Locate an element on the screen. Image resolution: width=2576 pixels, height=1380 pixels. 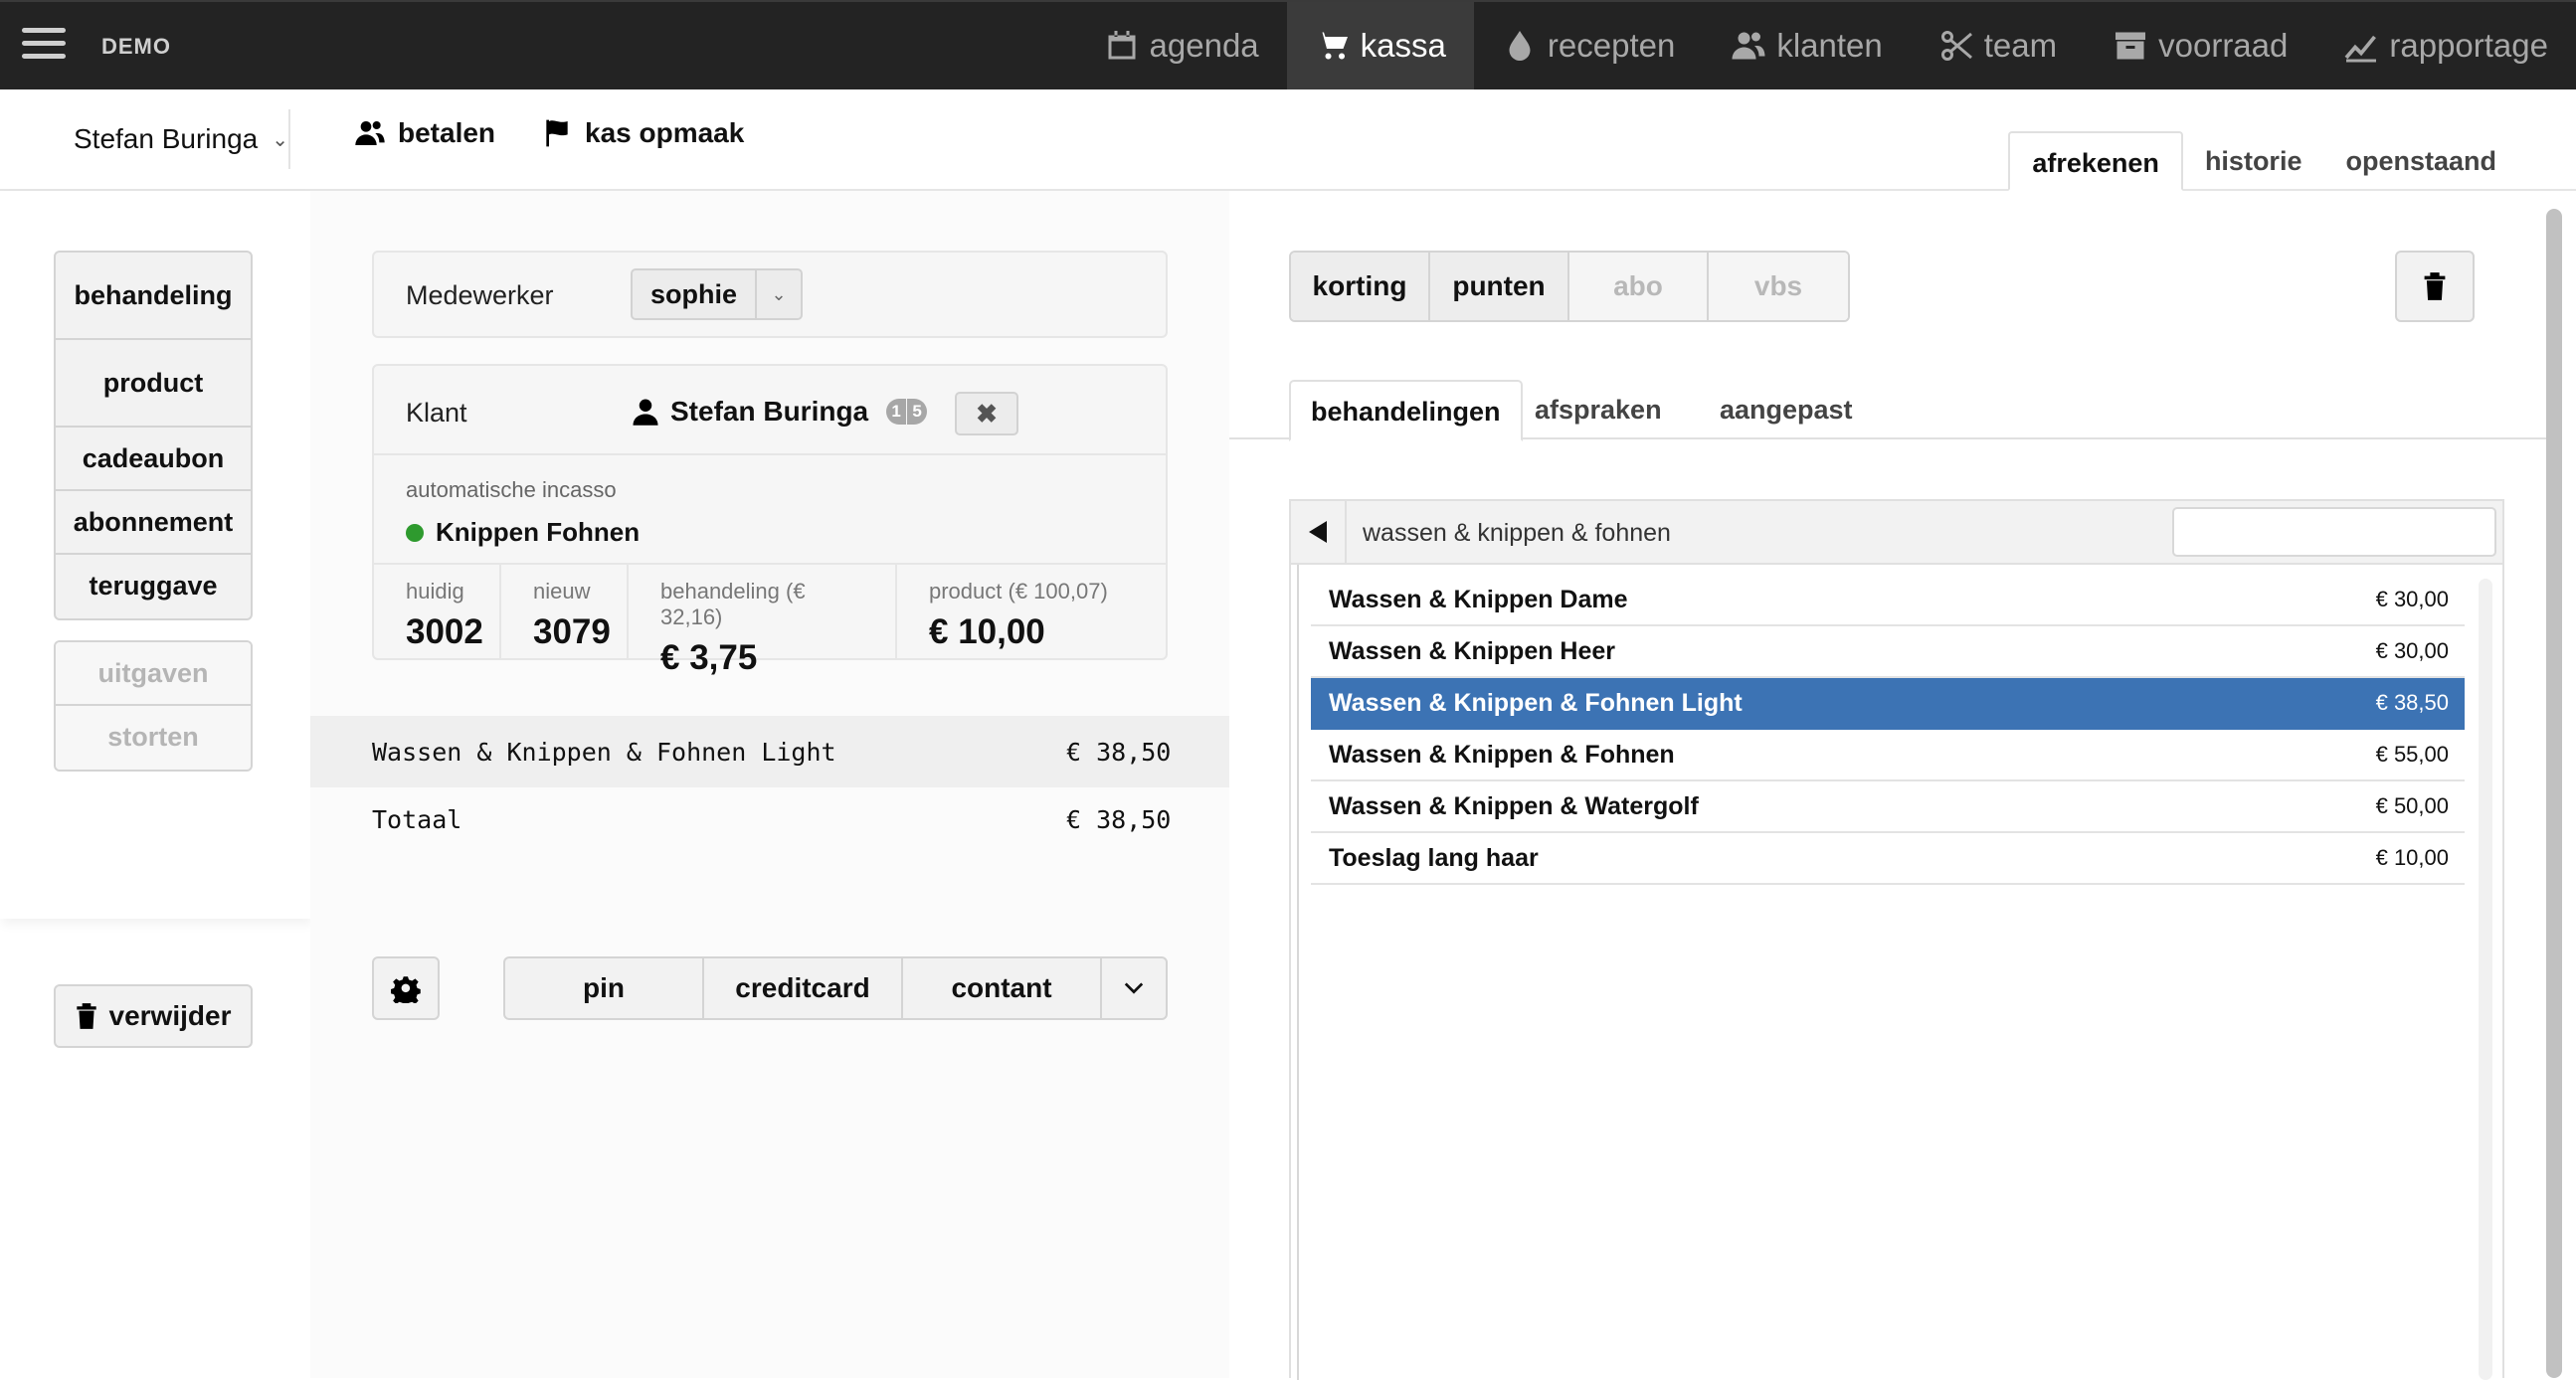
stat-value: 3079 is located at coordinates (572, 631).